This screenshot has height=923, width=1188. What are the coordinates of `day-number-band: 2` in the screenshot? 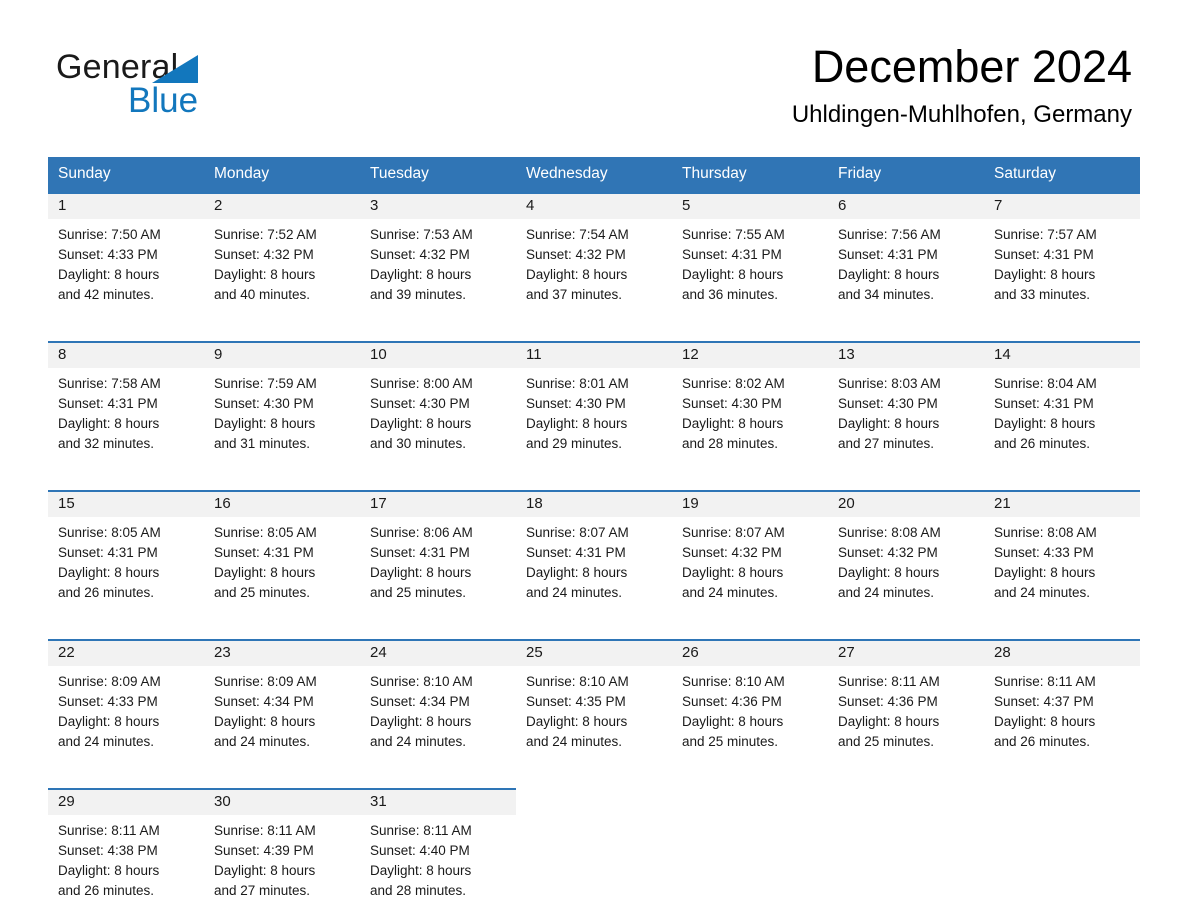 It's located at (282, 206).